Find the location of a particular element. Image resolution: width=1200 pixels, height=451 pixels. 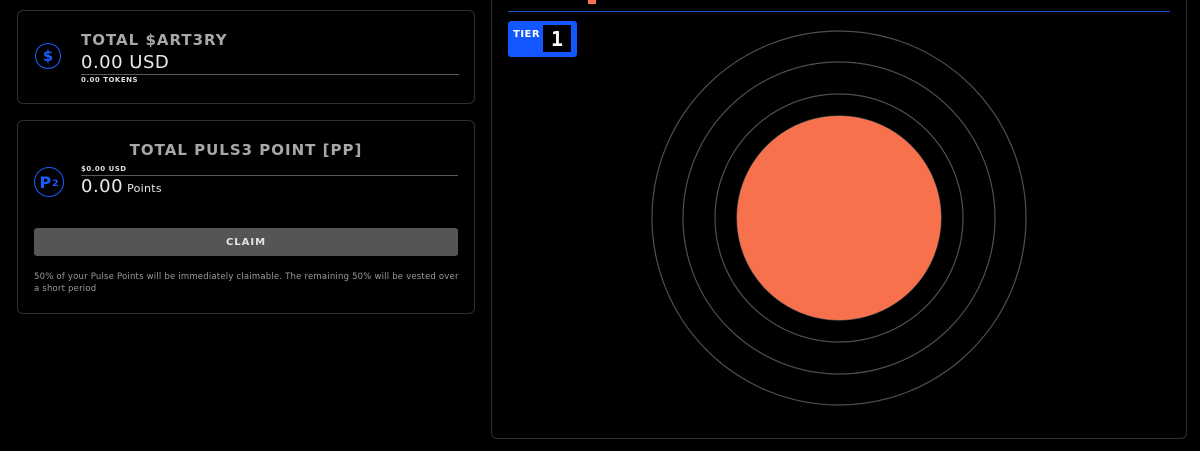

pulse-core is located at coordinates (839, 218).